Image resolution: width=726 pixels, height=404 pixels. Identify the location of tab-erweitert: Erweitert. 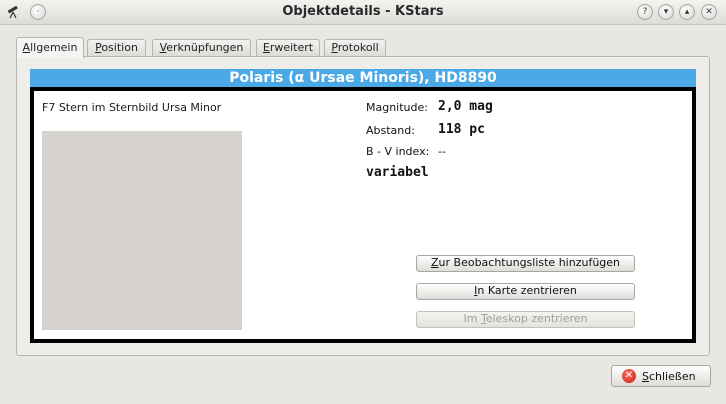
(288, 48).